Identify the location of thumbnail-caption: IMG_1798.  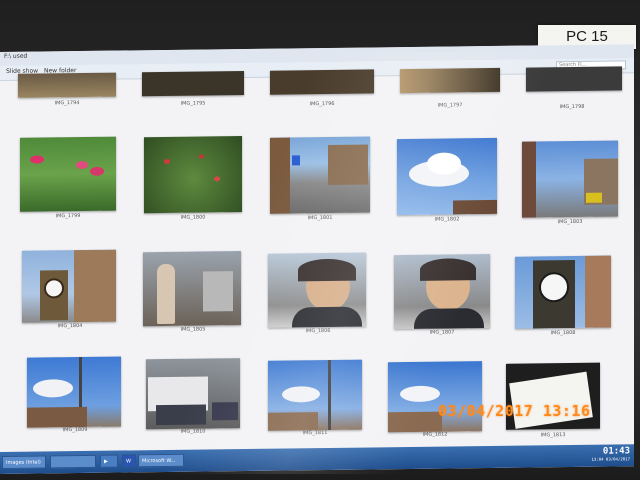
(572, 107).